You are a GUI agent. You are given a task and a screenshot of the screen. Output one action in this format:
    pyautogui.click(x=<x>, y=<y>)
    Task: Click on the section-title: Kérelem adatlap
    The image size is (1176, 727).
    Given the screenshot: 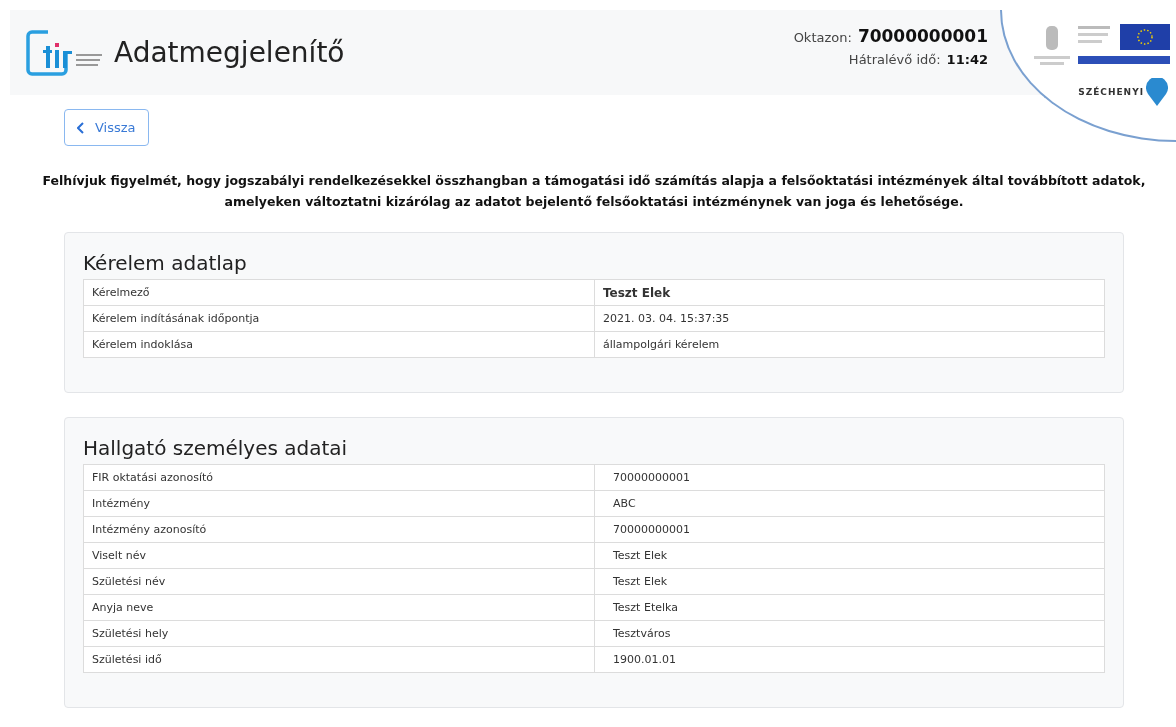 What is the action you would take?
    pyautogui.click(x=165, y=263)
    